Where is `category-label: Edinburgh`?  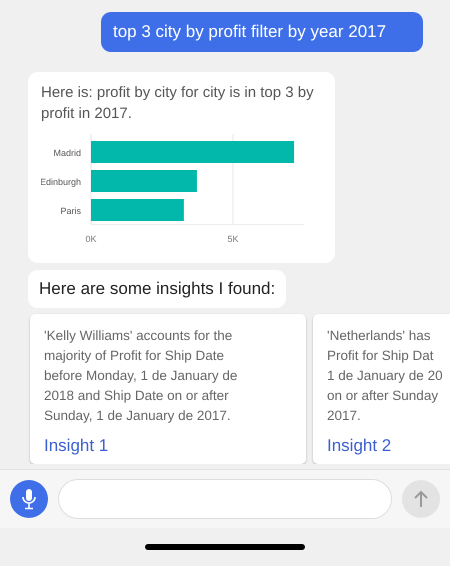 category-label: Edinburgh is located at coordinates (61, 182).